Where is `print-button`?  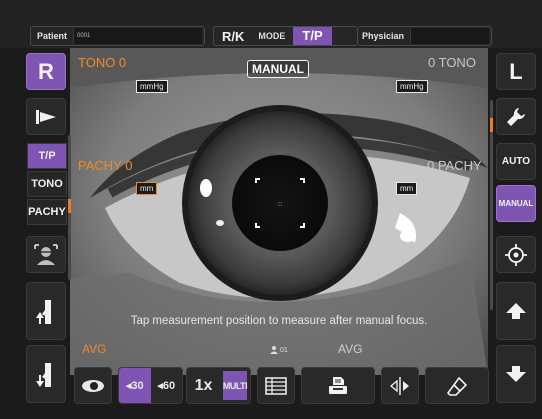
print-button is located at coordinates (338, 385).